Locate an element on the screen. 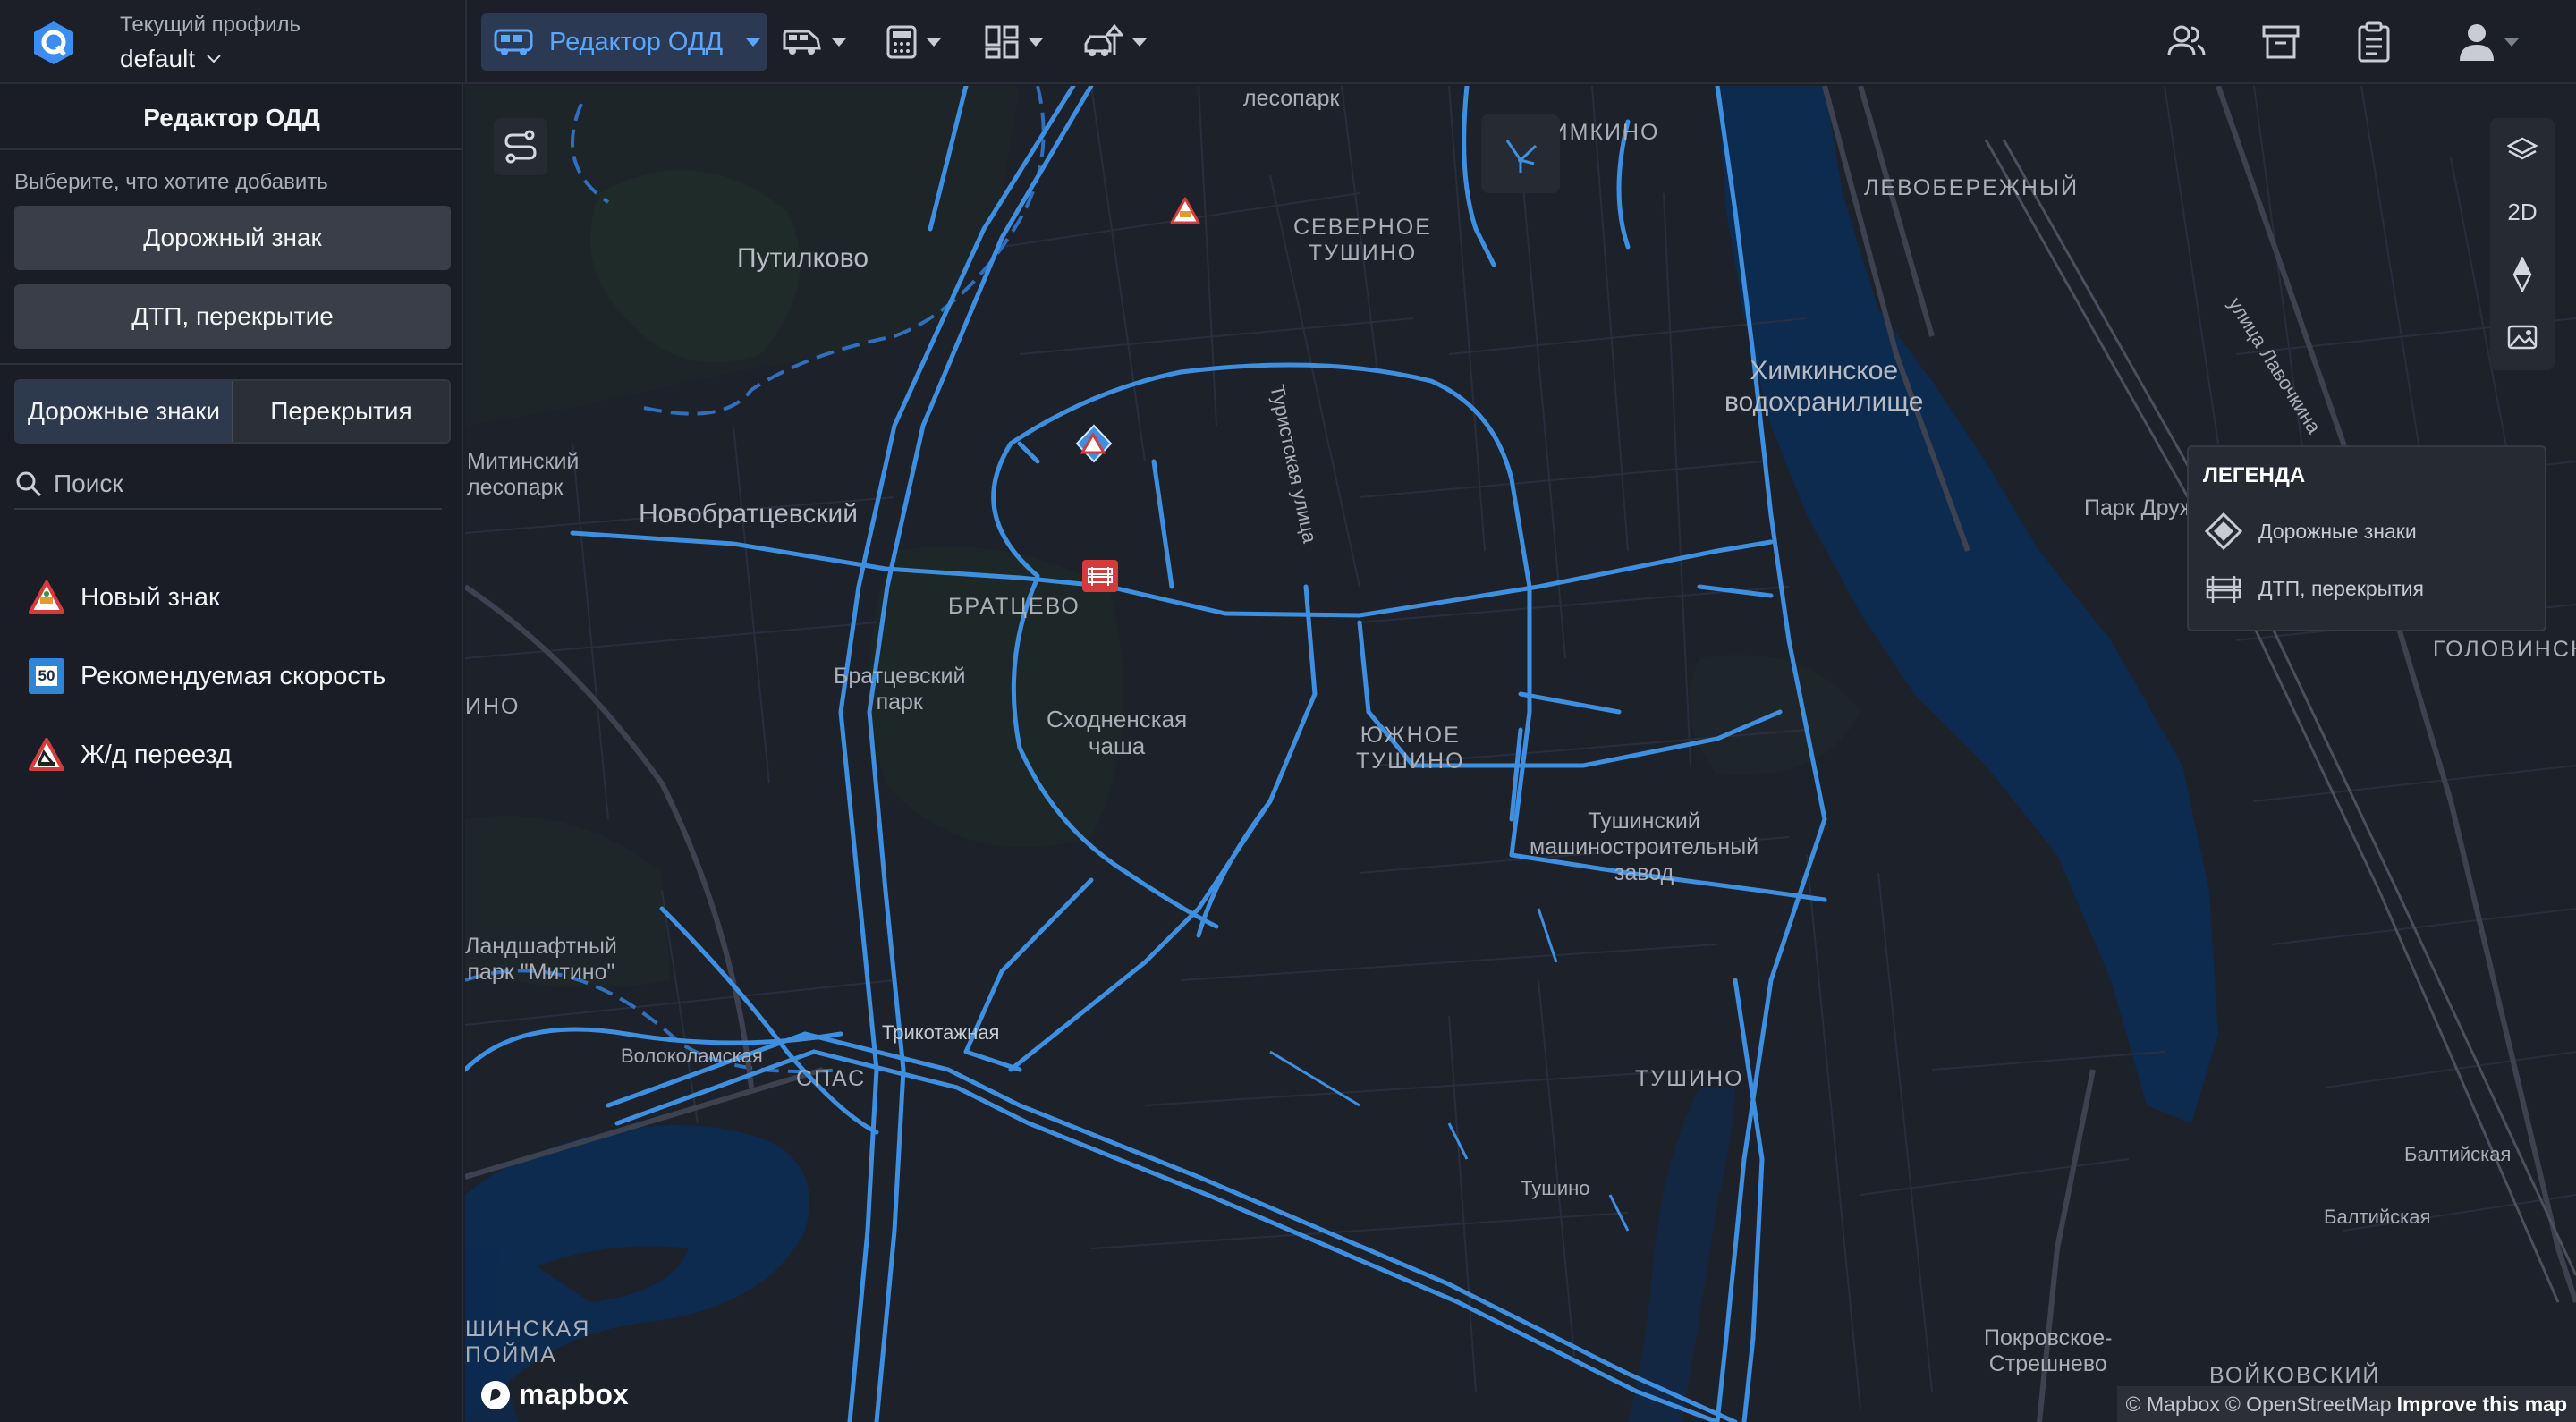 The image size is (2576, 1422). attribution-osm-link: © OpenStreetMap is located at coordinates (2308, 1404).